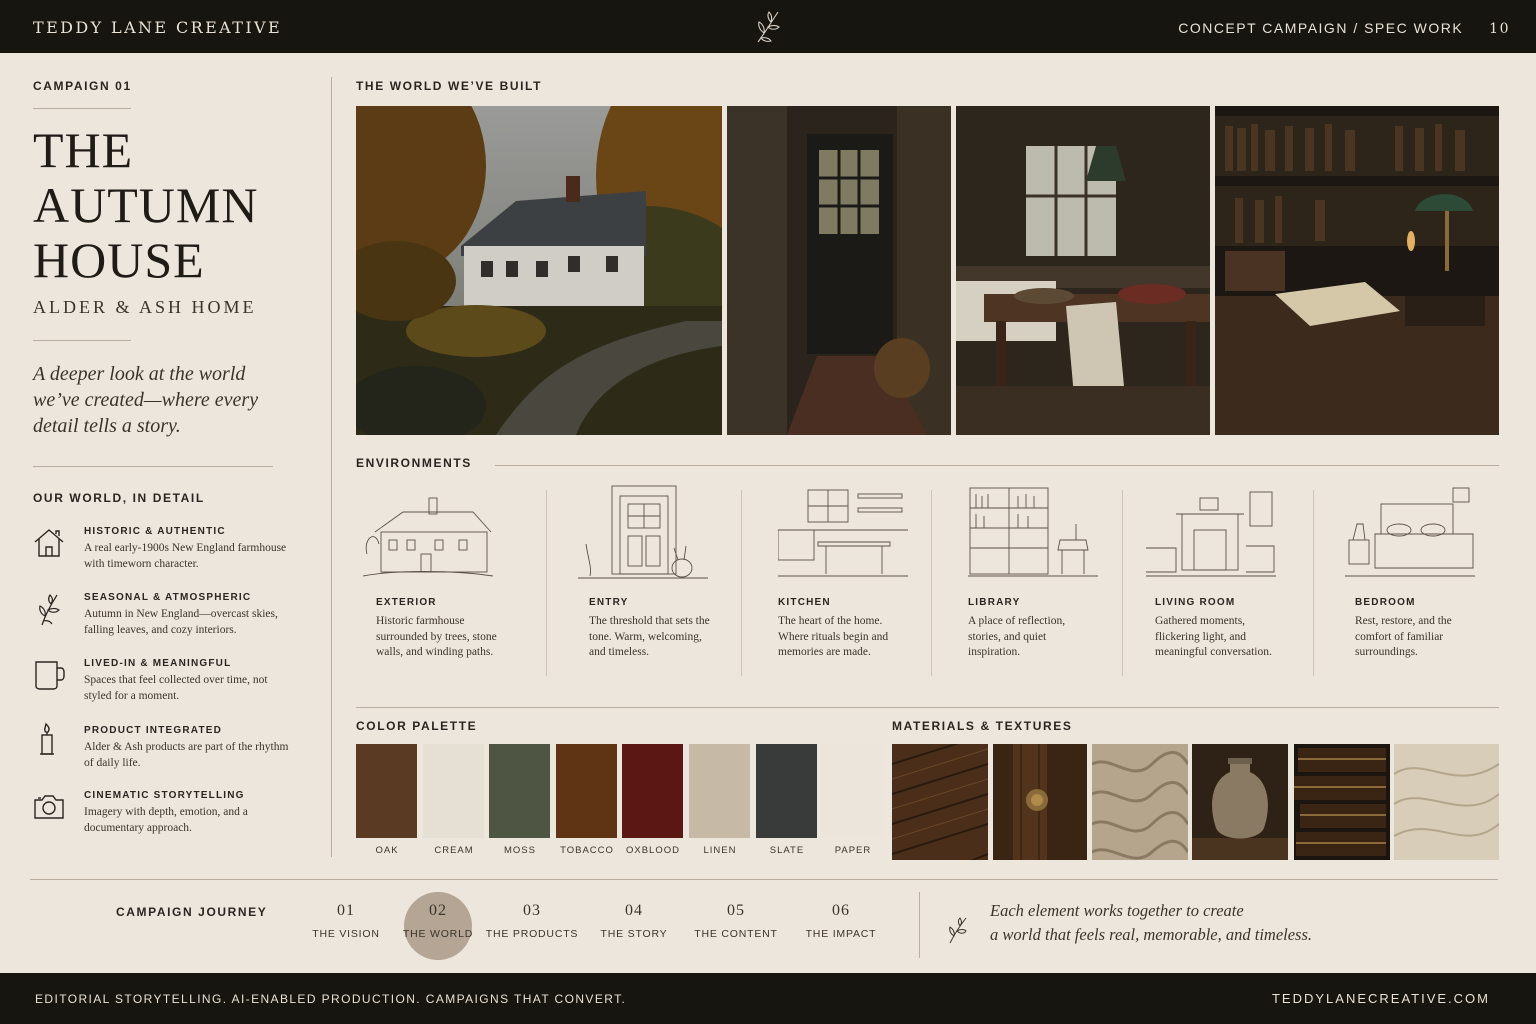 The image size is (1536, 1024). Describe the element at coordinates (1499, 29) in the screenshot. I see `page-number: 10` at that location.